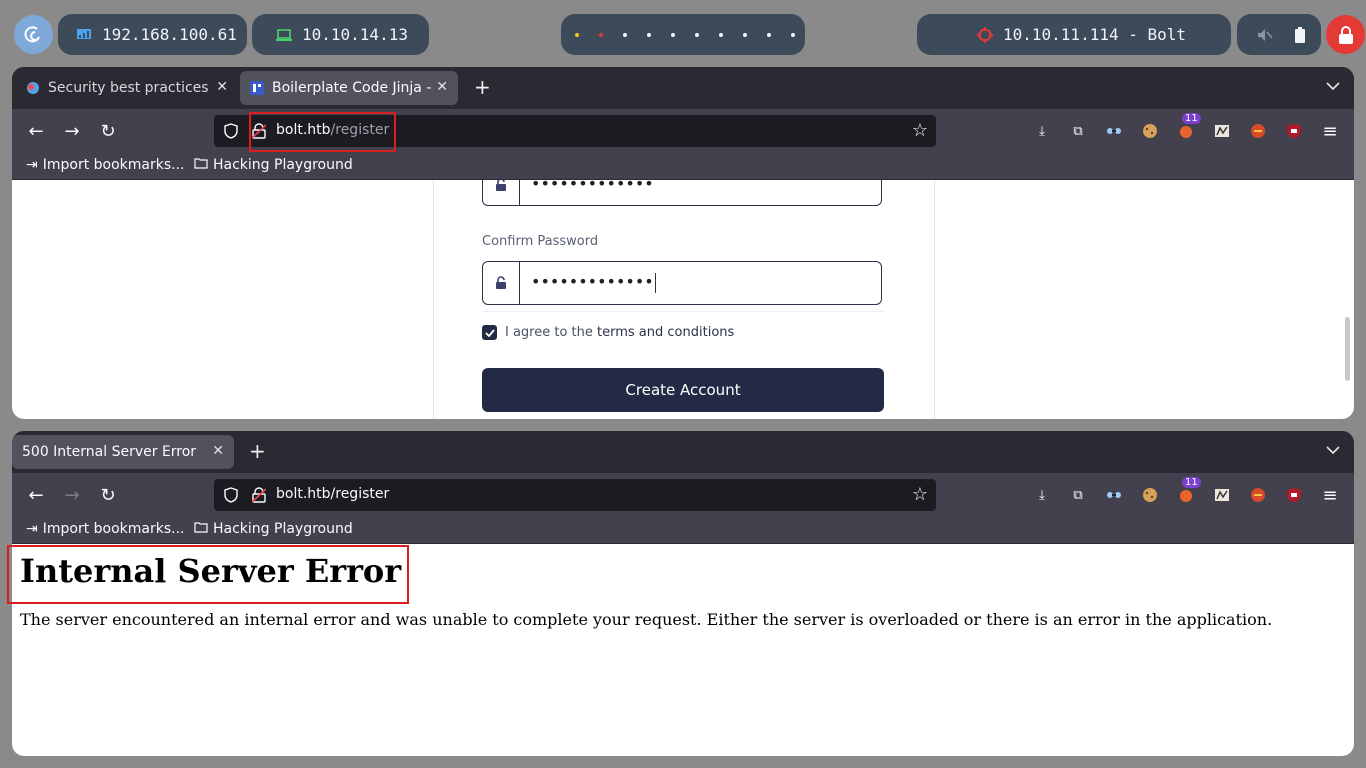 This screenshot has width=1366, height=768. What do you see at coordinates (33, 34) in the screenshot?
I see `app-launcher-button` at bounding box center [33, 34].